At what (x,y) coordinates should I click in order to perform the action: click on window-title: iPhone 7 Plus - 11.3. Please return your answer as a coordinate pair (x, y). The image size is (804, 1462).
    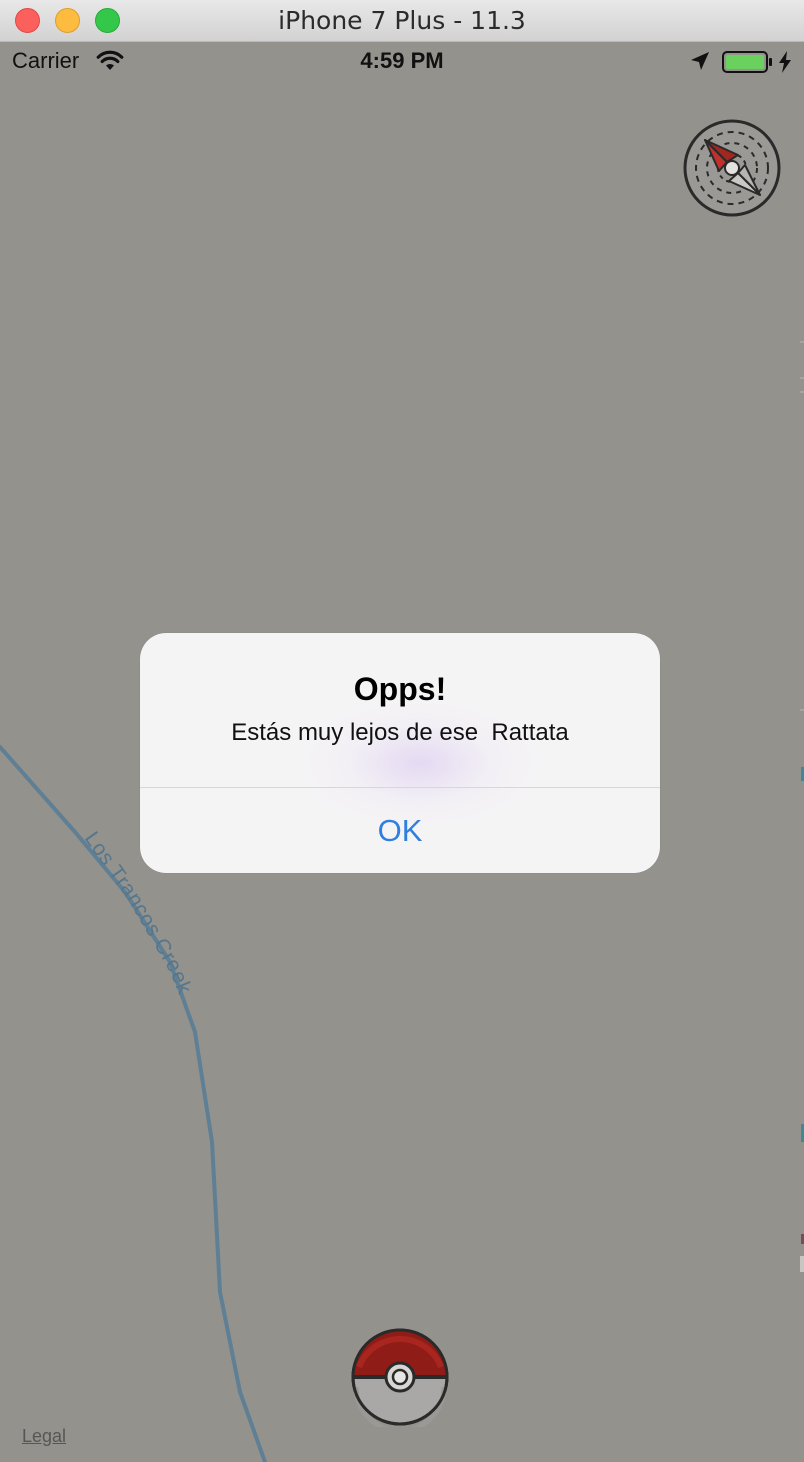
    Looking at the image, I should click on (402, 20).